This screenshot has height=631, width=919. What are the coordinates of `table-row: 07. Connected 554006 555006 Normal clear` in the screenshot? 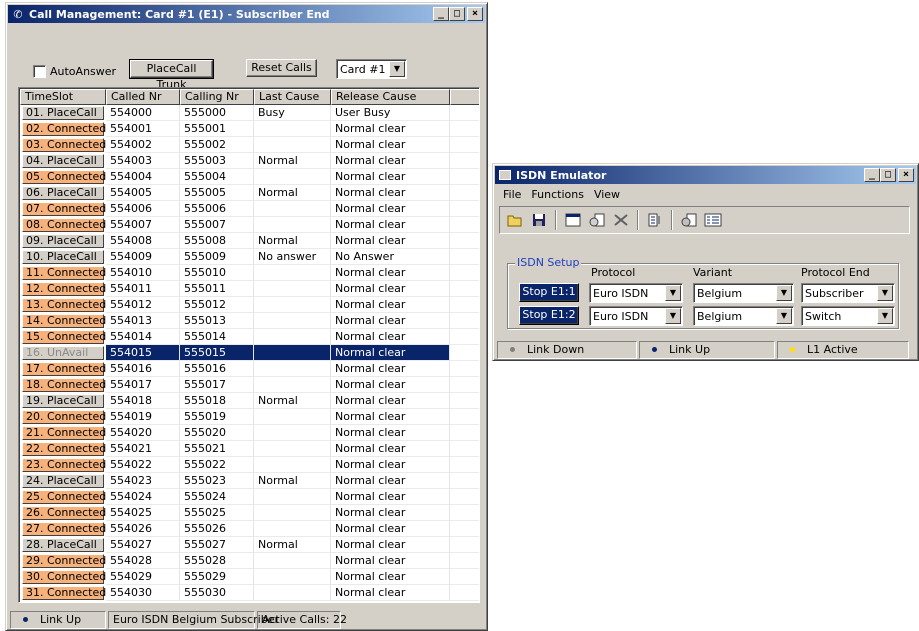 It's located at (249, 209).